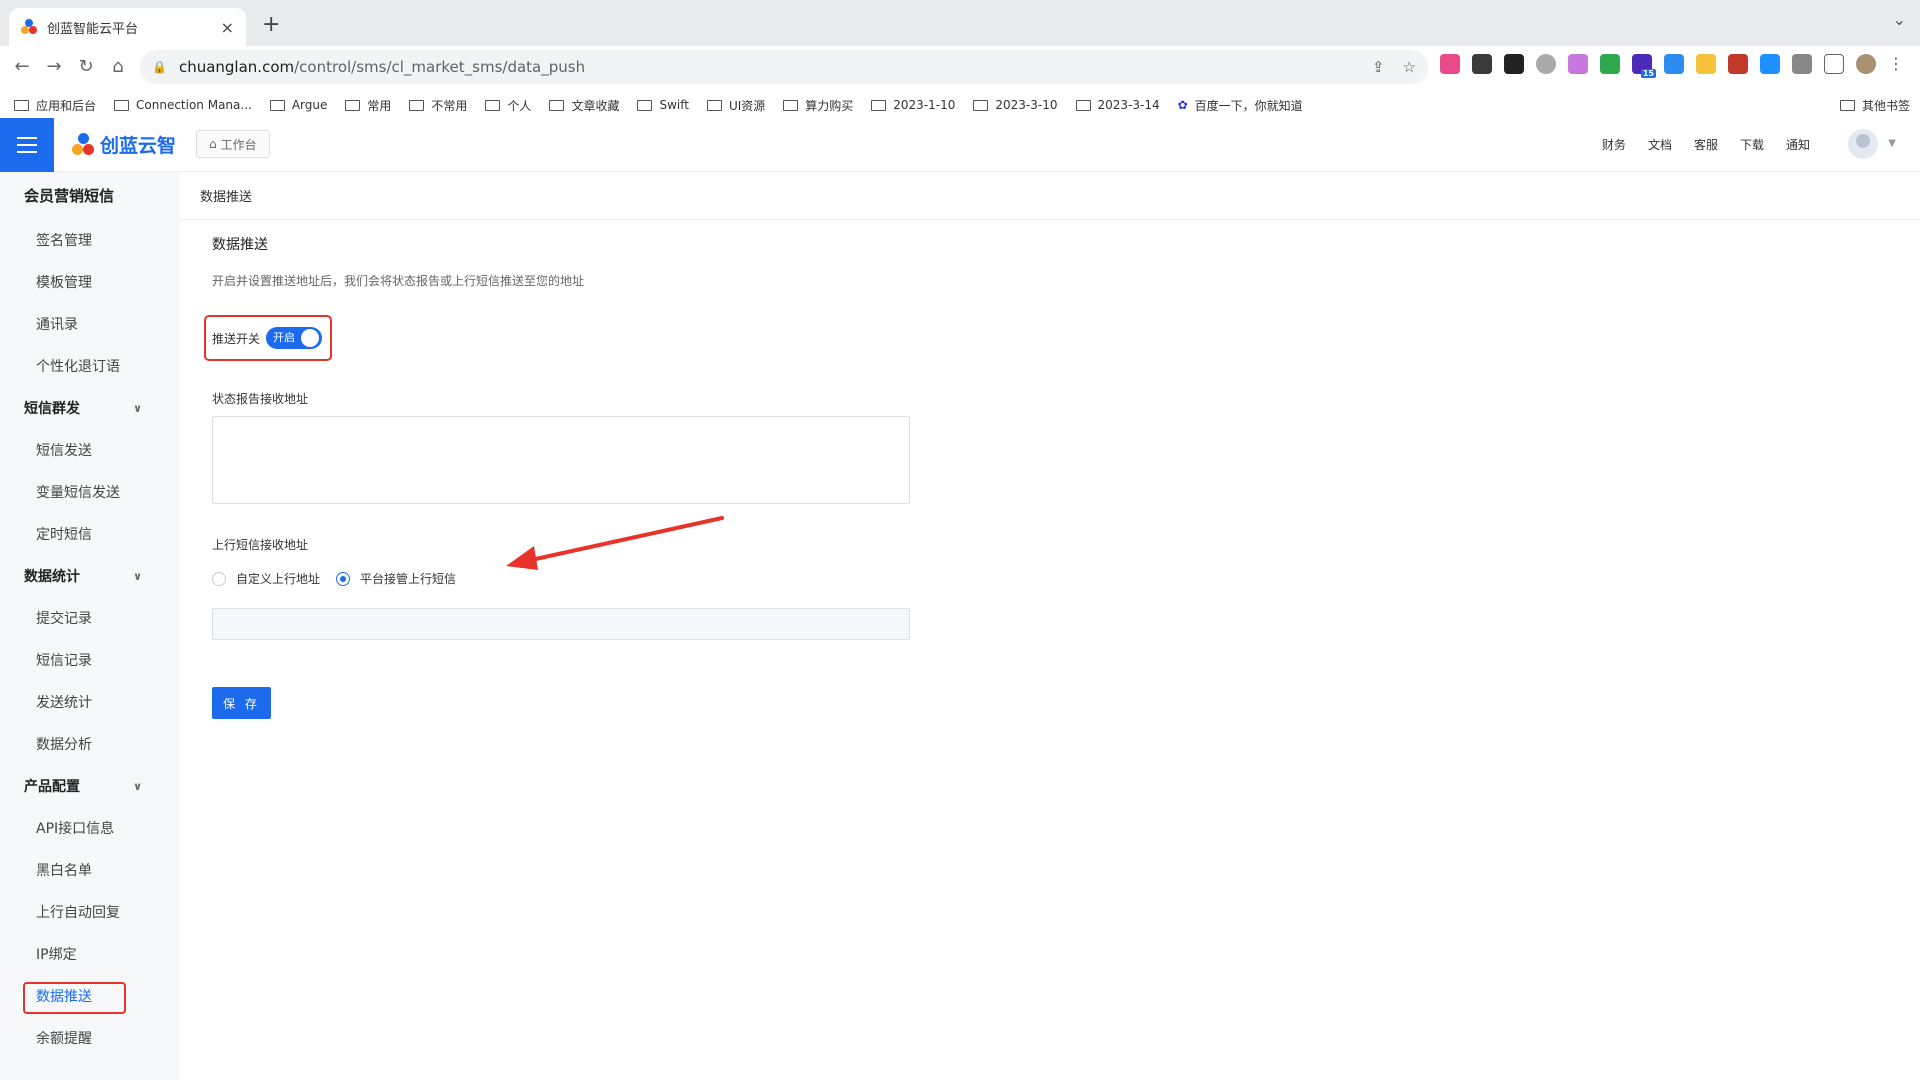 The height and width of the screenshot is (1080, 1920). What do you see at coordinates (137, 408) in the screenshot?
I see `chevron-down-icon: ∨` at bounding box center [137, 408].